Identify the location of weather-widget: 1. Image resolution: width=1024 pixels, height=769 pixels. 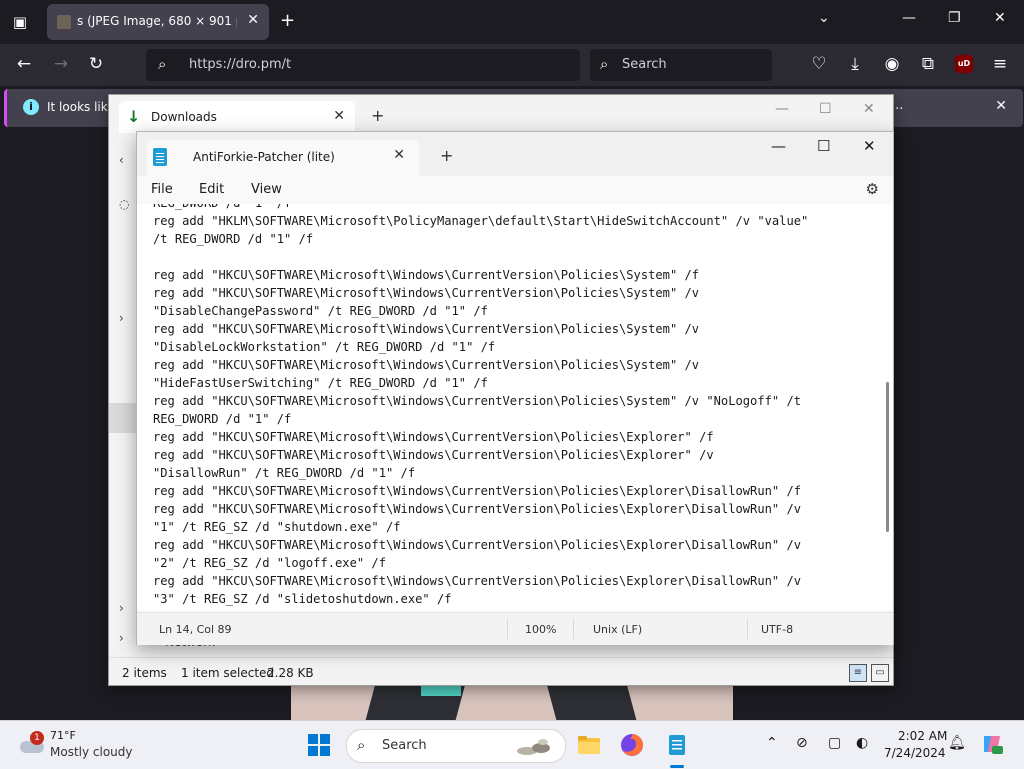
(30, 743).